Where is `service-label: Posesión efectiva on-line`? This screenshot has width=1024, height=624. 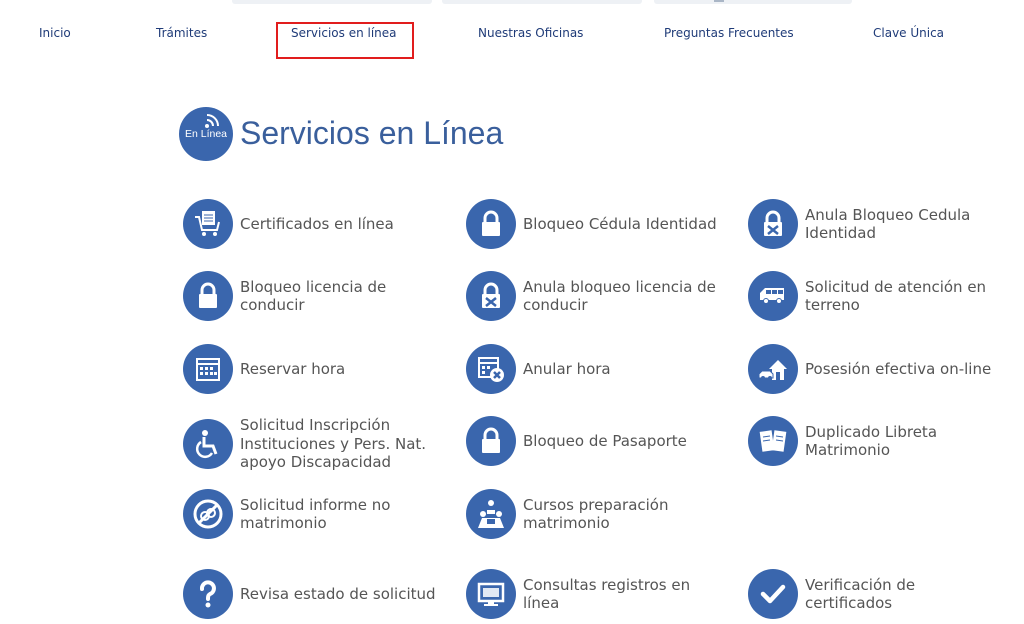 service-label: Posesión efectiva on-line is located at coordinates (898, 368).